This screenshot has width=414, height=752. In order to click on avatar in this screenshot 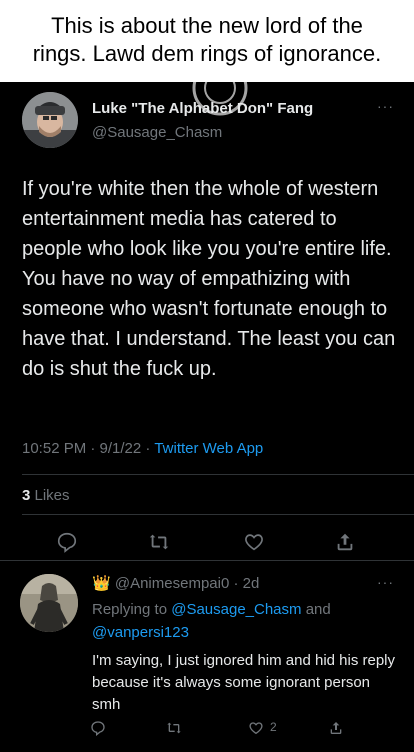, I will do `click(50, 120)`.